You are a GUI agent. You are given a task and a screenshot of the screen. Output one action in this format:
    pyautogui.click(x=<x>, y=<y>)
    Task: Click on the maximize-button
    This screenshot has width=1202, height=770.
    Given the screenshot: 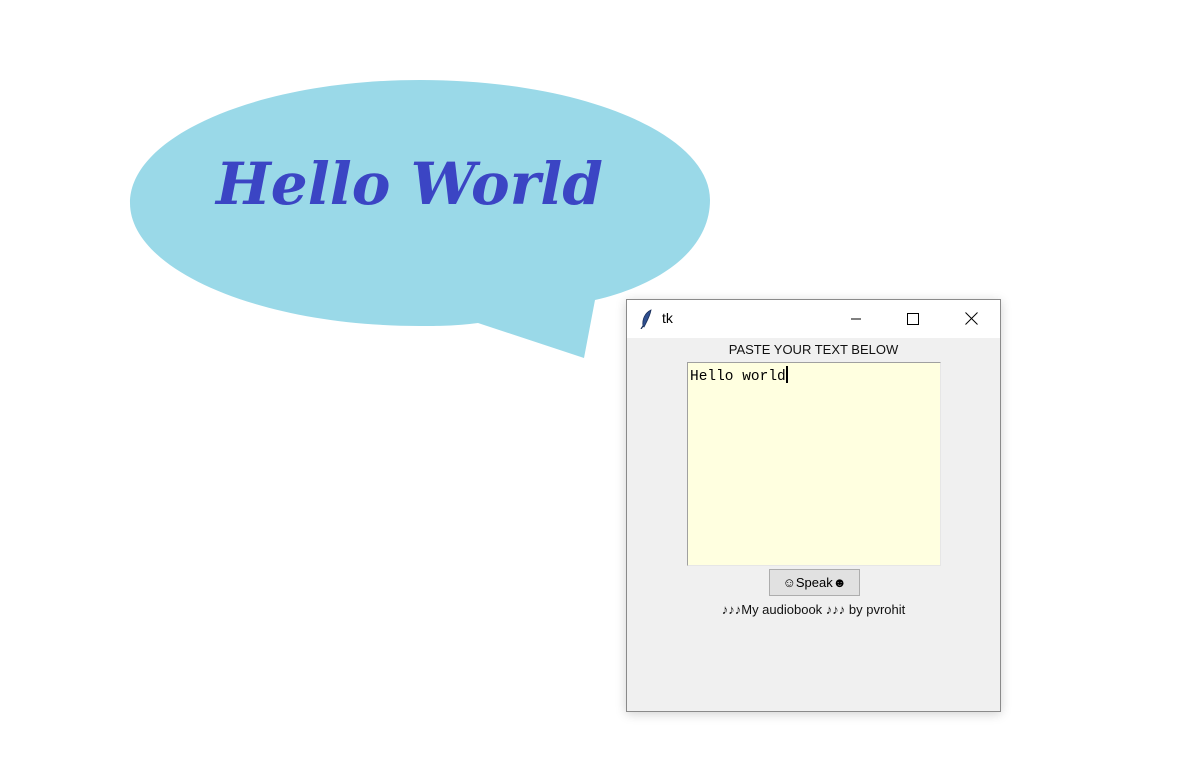 What is the action you would take?
    pyautogui.click(x=913, y=319)
    